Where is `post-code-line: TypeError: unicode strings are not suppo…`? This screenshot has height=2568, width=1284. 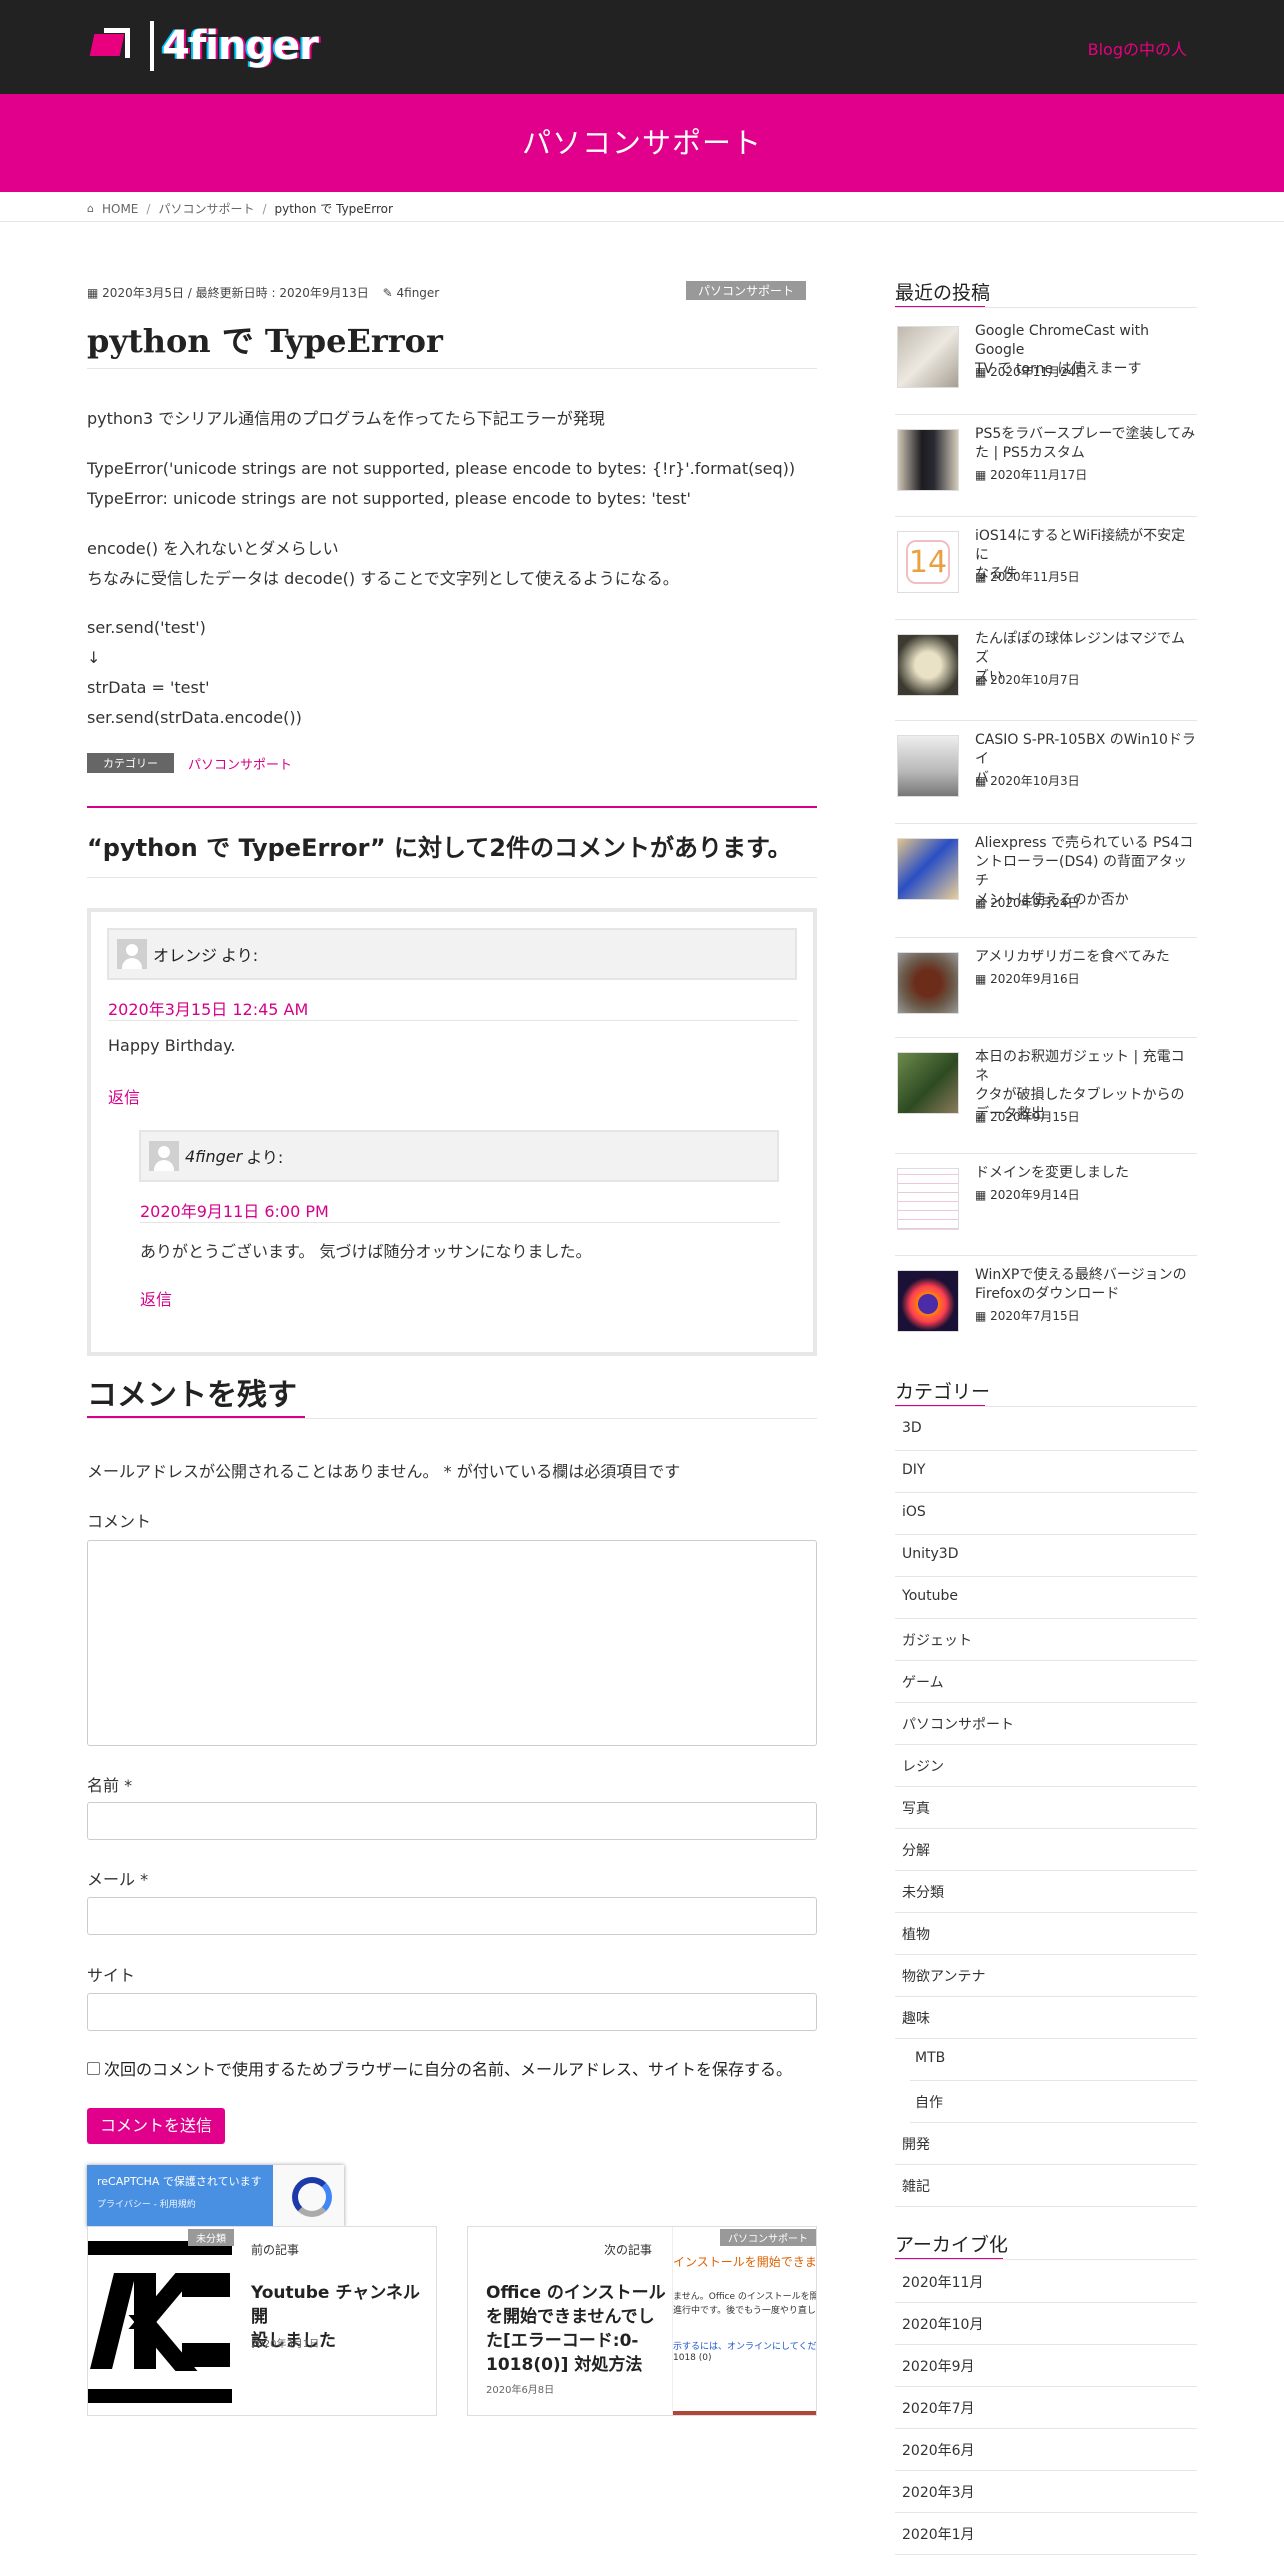 post-code-line: TypeError: unicode strings are not suppo… is located at coordinates (389, 498).